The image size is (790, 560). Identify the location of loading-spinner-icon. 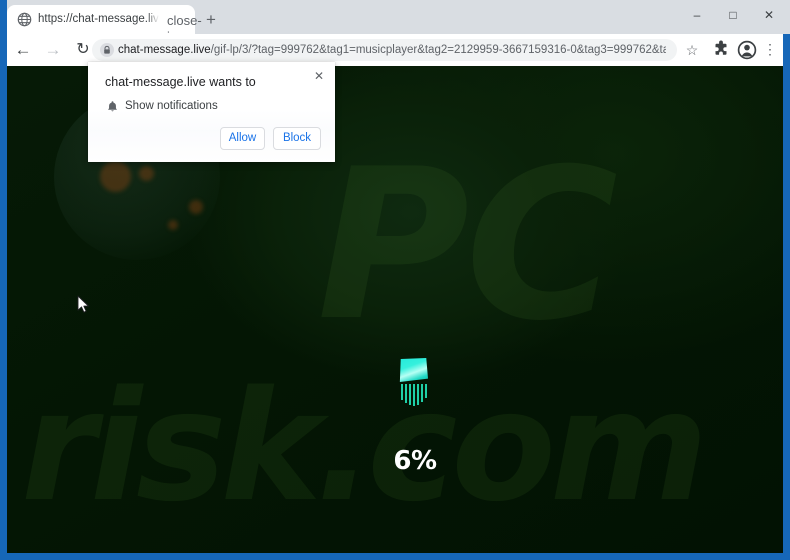
(414, 389).